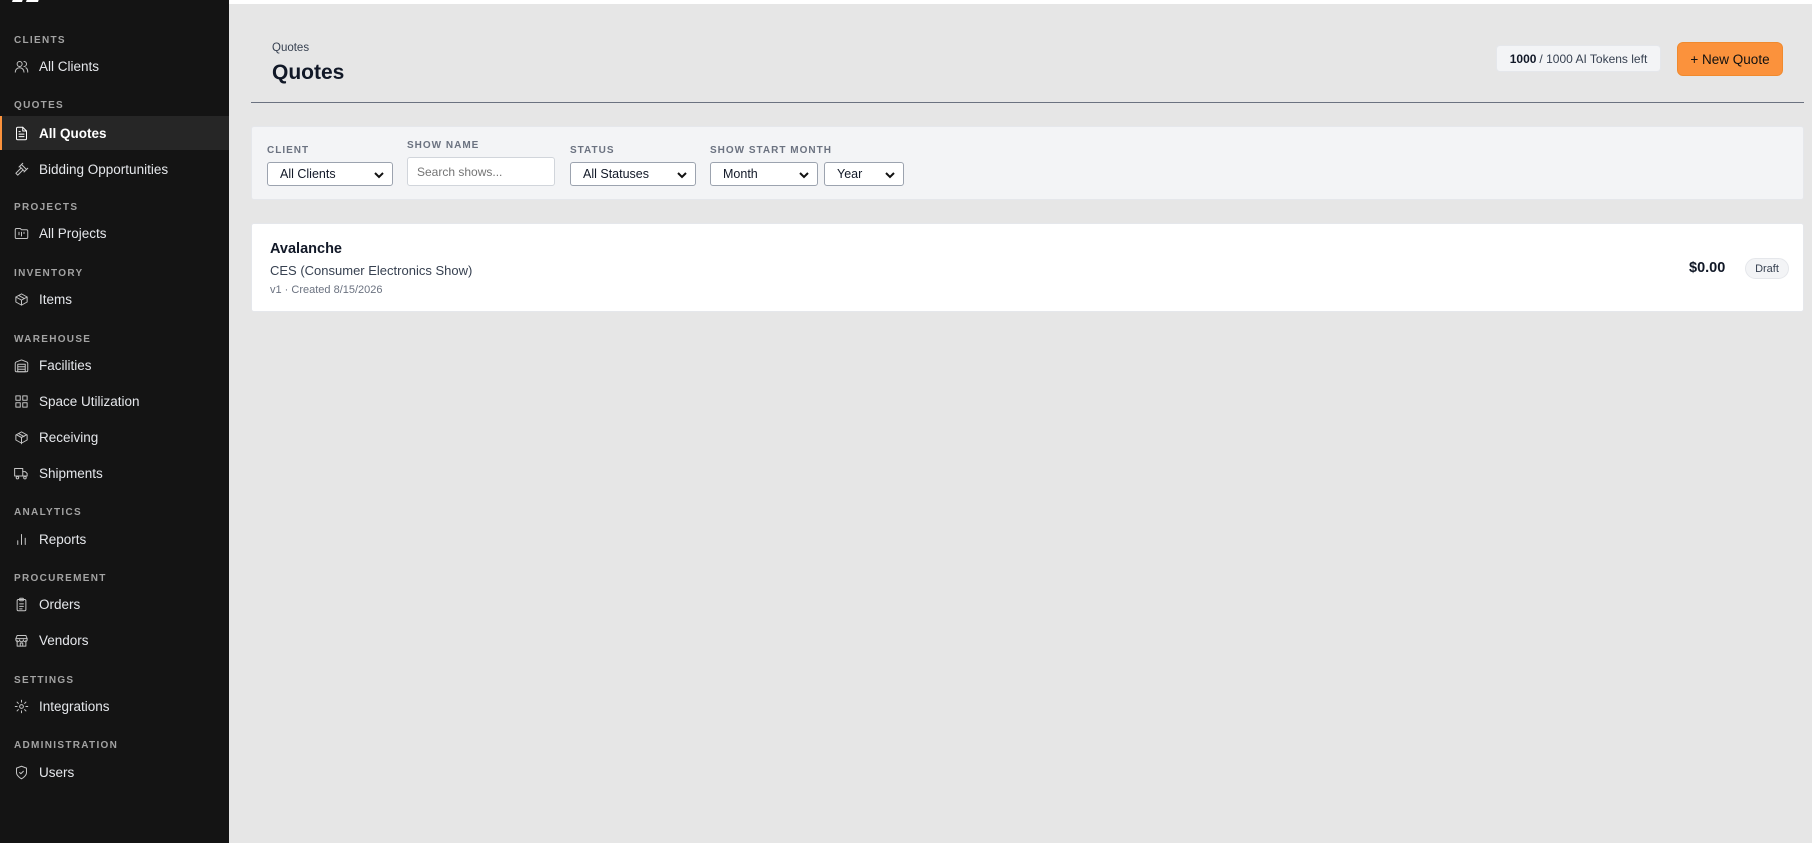 The height and width of the screenshot is (843, 1812). I want to click on sidebar-item-label: Orders, so click(60, 604).